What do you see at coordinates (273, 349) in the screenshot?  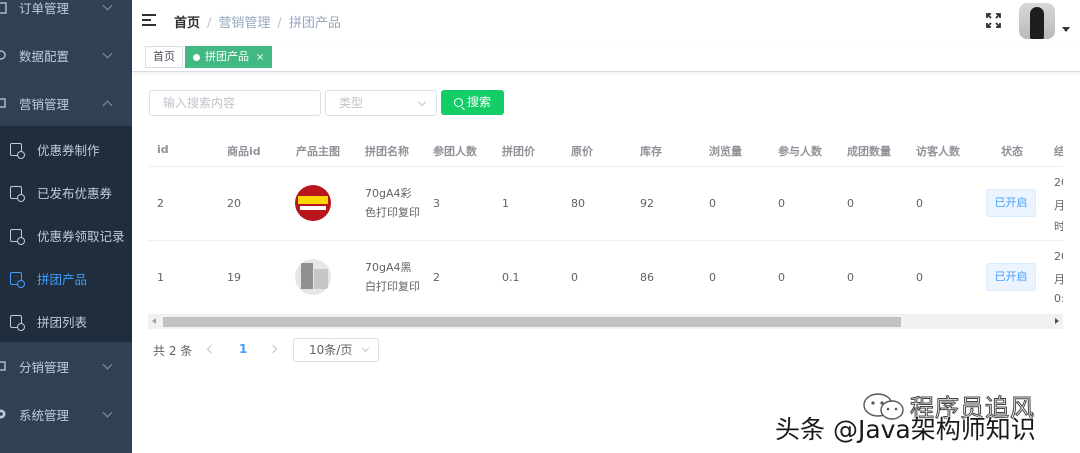 I see `chevron-right-icon` at bounding box center [273, 349].